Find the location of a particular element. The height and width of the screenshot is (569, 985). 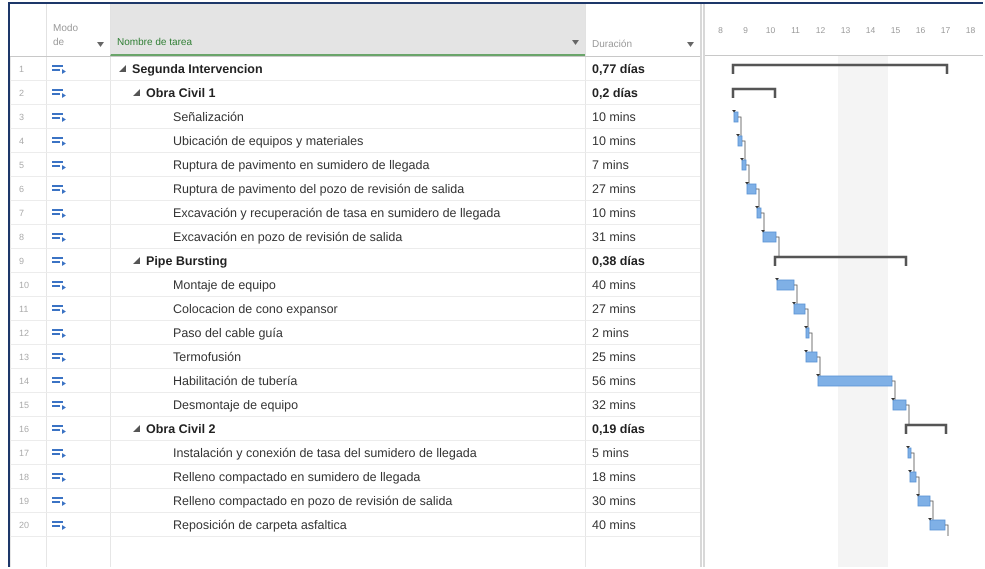

hour-label: 17 is located at coordinates (946, 29).